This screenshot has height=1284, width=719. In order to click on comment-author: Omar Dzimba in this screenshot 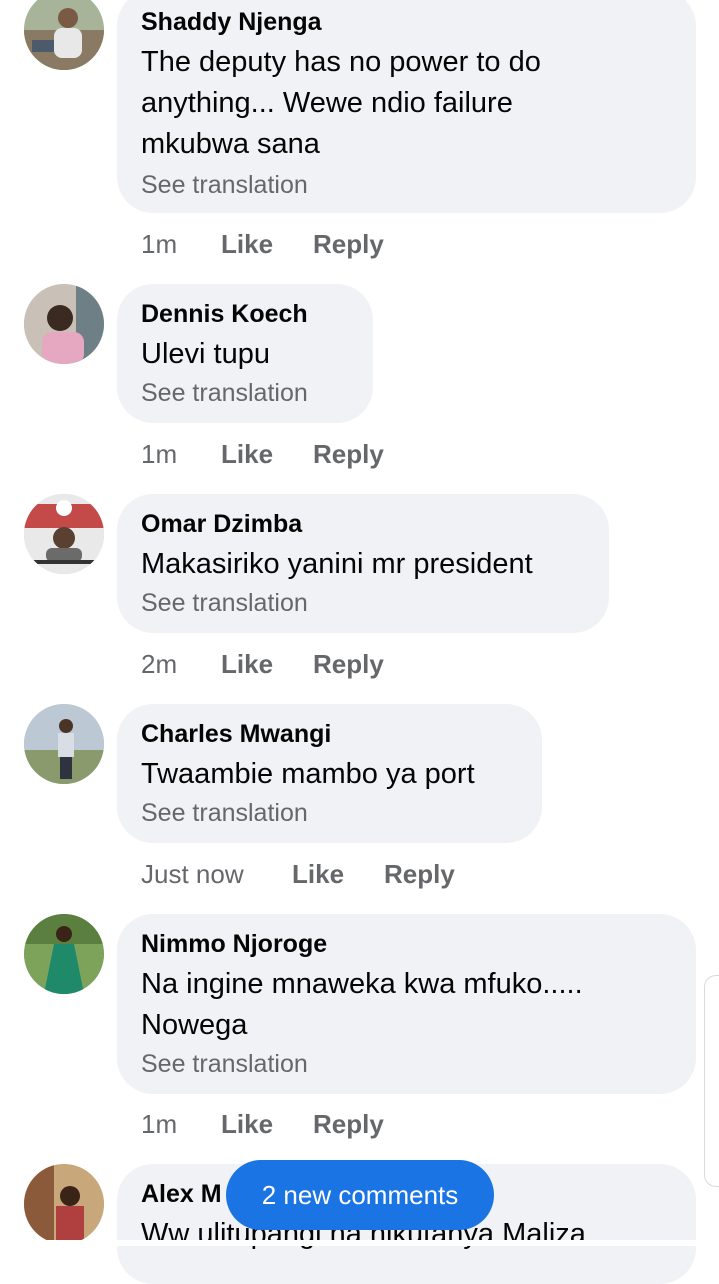, I will do `click(221, 524)`.